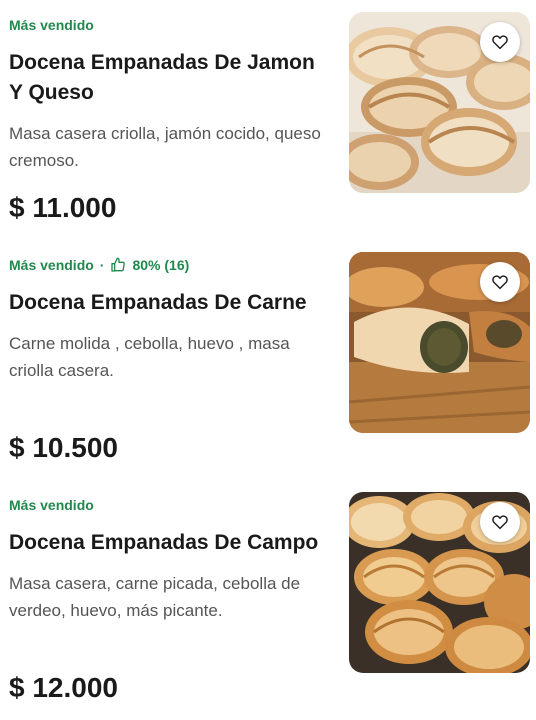  Describe the element at coordinates (63, 207) in the screenshot. I see `product-price: $ 11.000` at that location.